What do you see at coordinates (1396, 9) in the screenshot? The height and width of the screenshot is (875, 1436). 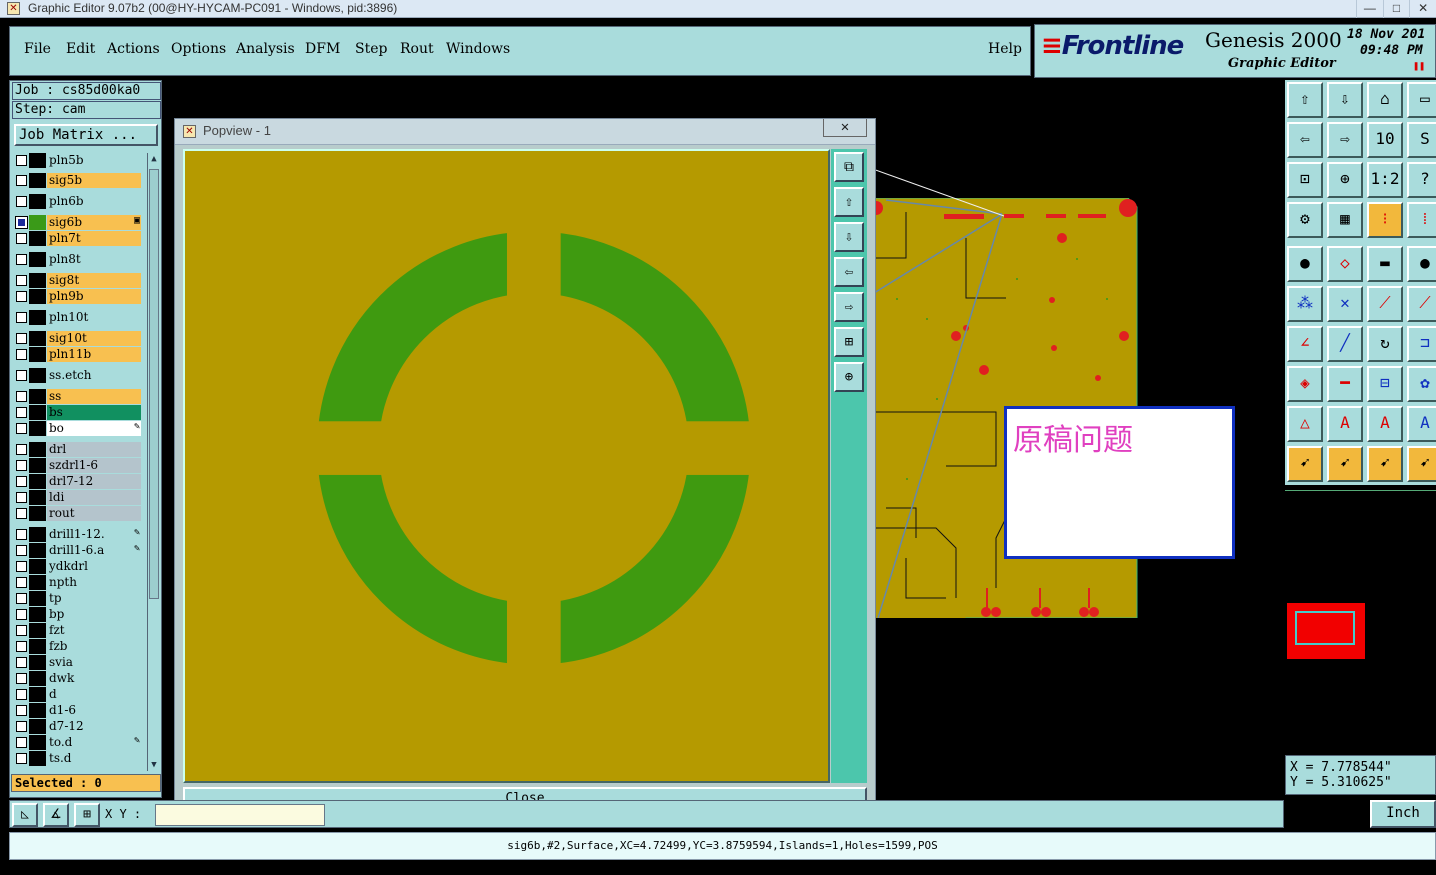 I see `maximize-button: □` at bounding box center [1396, 9].